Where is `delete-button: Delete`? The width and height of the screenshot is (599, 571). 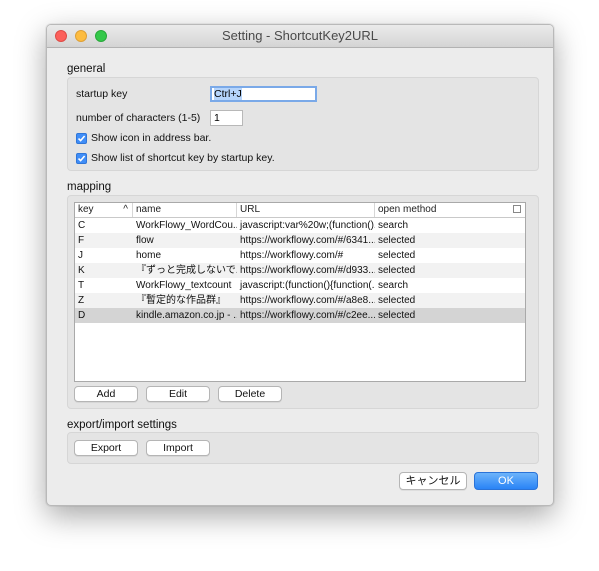
delete-button: Delete is located at coordinates (250, 394).